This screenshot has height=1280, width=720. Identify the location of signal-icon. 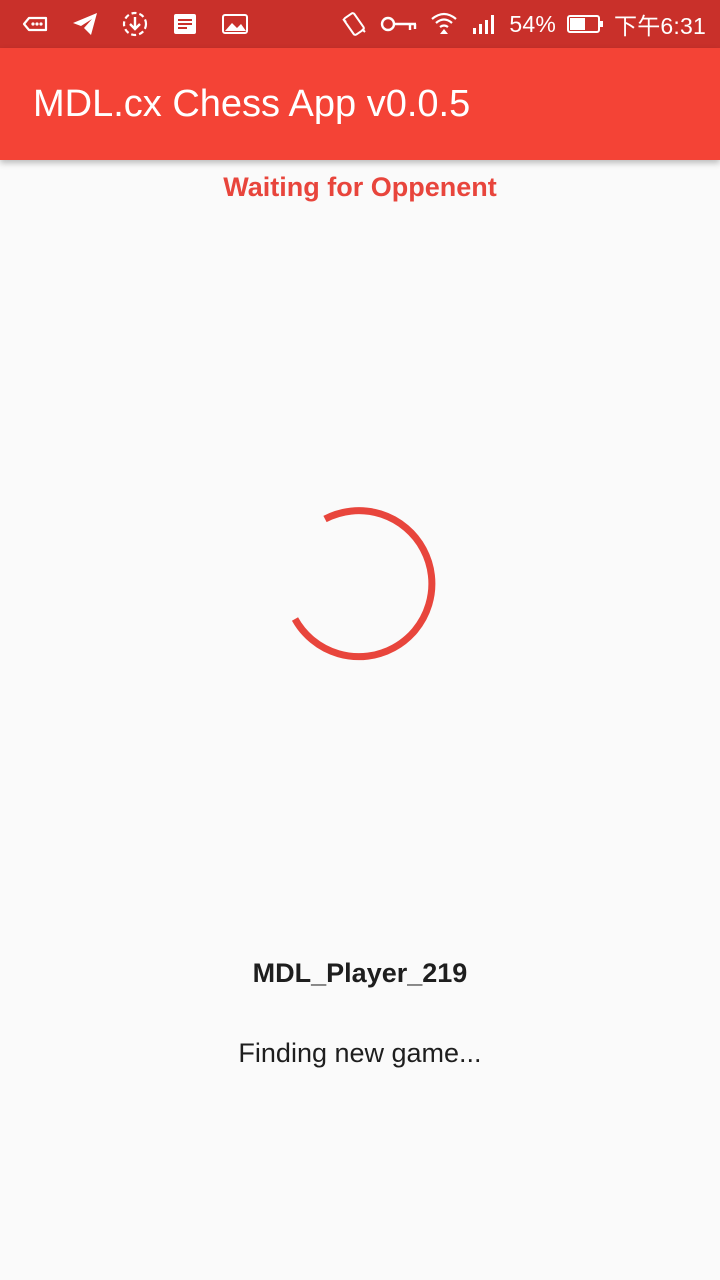
(484, 24).